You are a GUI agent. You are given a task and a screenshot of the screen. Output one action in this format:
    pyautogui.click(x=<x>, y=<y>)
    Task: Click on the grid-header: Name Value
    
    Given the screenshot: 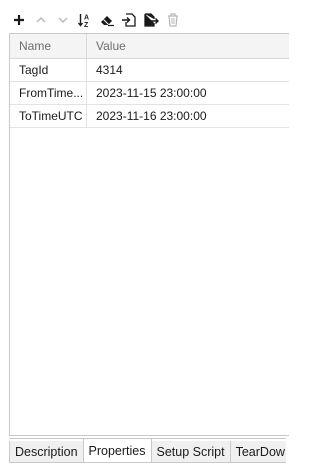 What is the action you would take?
    pyautogui.click(x=149, y=46)
    